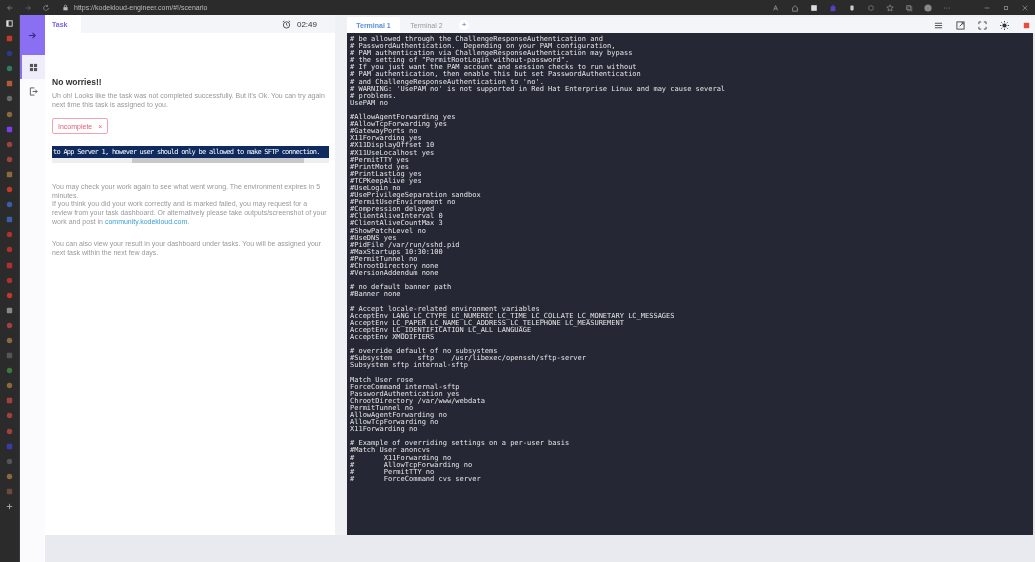  Describe the element at coordinates (909, 7) in the screenshot. I see `collections-icon` at that location.